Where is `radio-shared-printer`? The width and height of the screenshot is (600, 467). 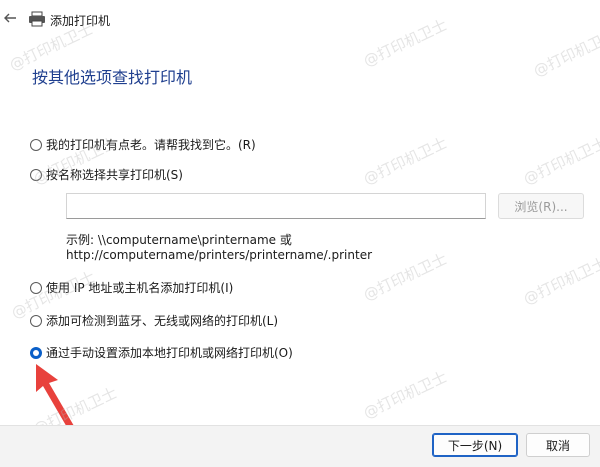
radio-shared-printer is located at coordinates (36, 174).